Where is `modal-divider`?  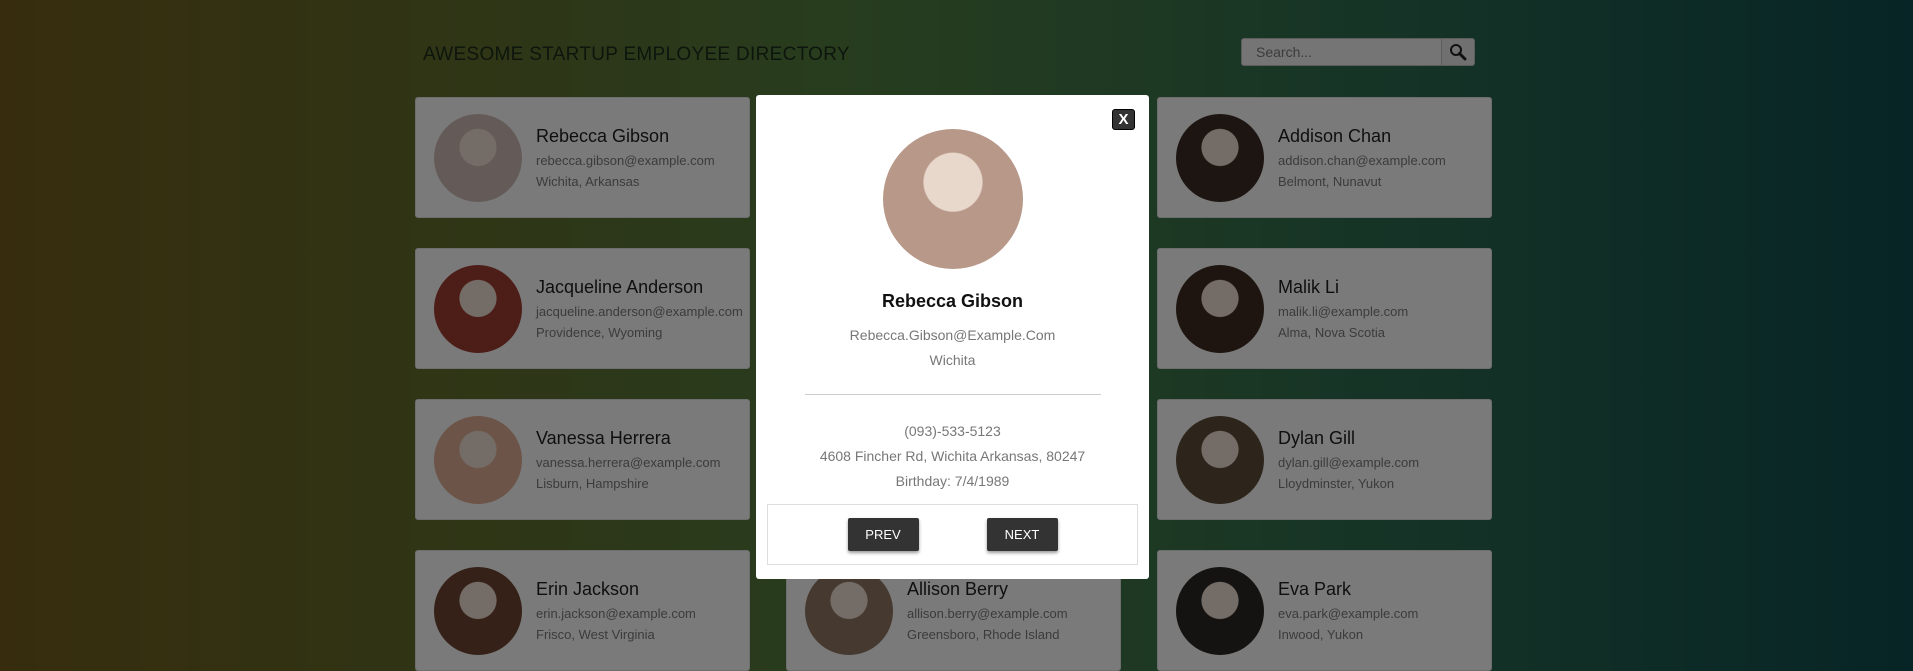
modal-divider is located at coordinates (952, 394).